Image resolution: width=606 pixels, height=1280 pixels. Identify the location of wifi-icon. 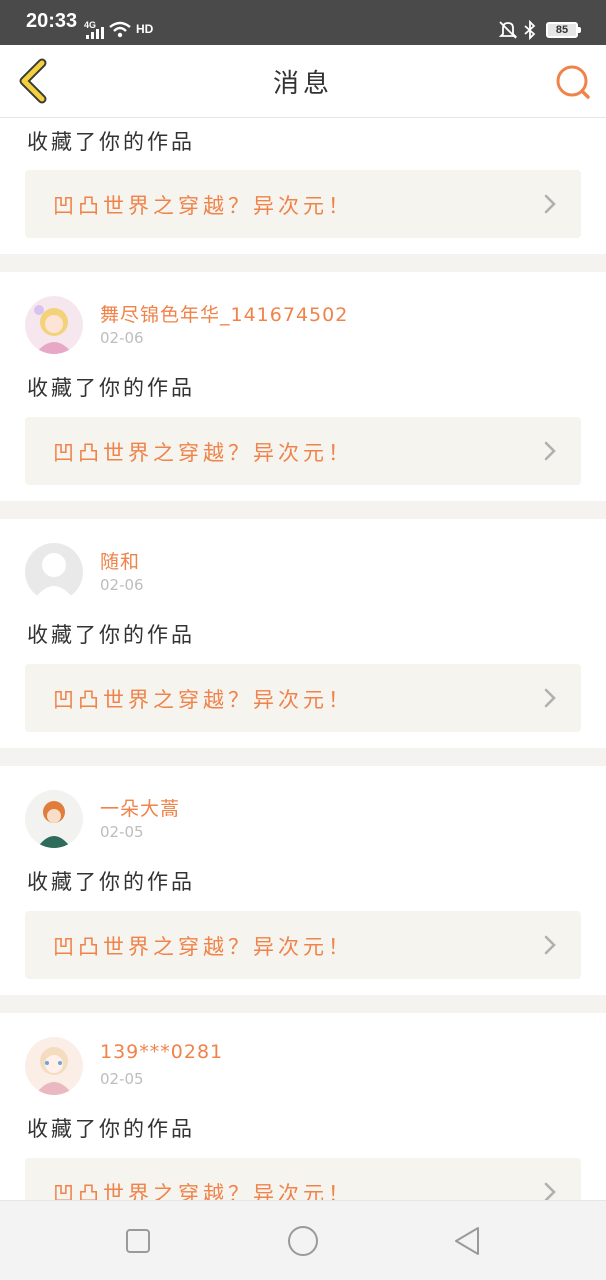
(120, 29).